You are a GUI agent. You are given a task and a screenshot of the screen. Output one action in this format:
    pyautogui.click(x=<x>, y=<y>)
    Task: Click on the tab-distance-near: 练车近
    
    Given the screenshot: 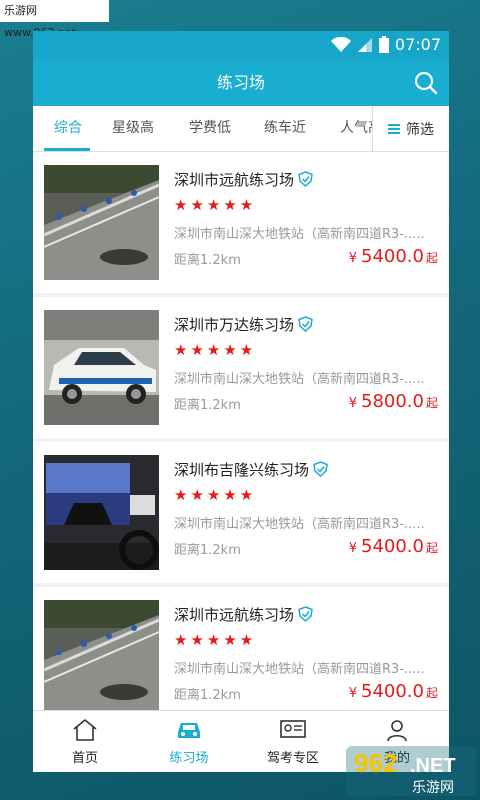 What is the action you would take?
    pyautogui.click(x=285, y=128)
    